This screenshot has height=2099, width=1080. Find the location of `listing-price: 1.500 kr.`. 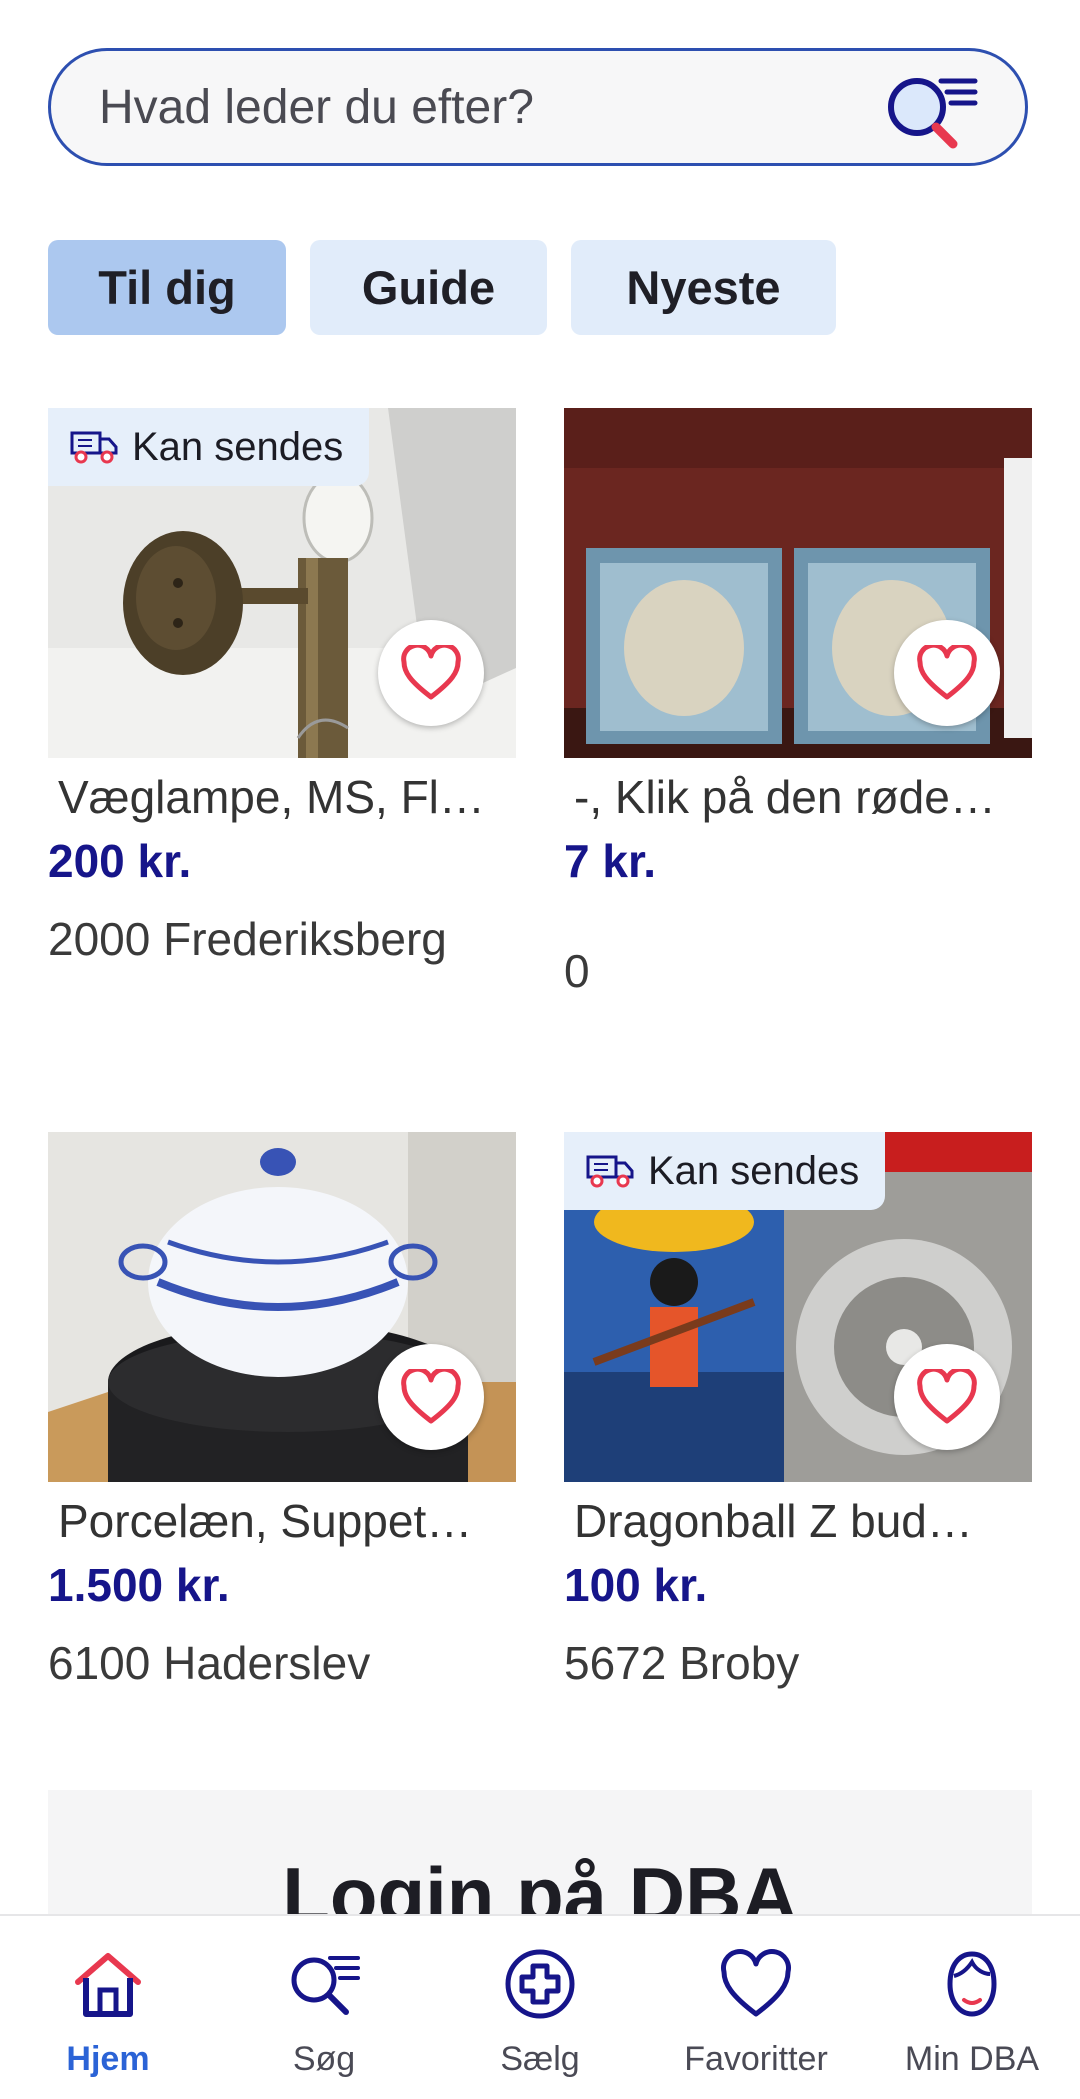

listing-price: 1.500 kr. is located at coordinates (139, 1585).